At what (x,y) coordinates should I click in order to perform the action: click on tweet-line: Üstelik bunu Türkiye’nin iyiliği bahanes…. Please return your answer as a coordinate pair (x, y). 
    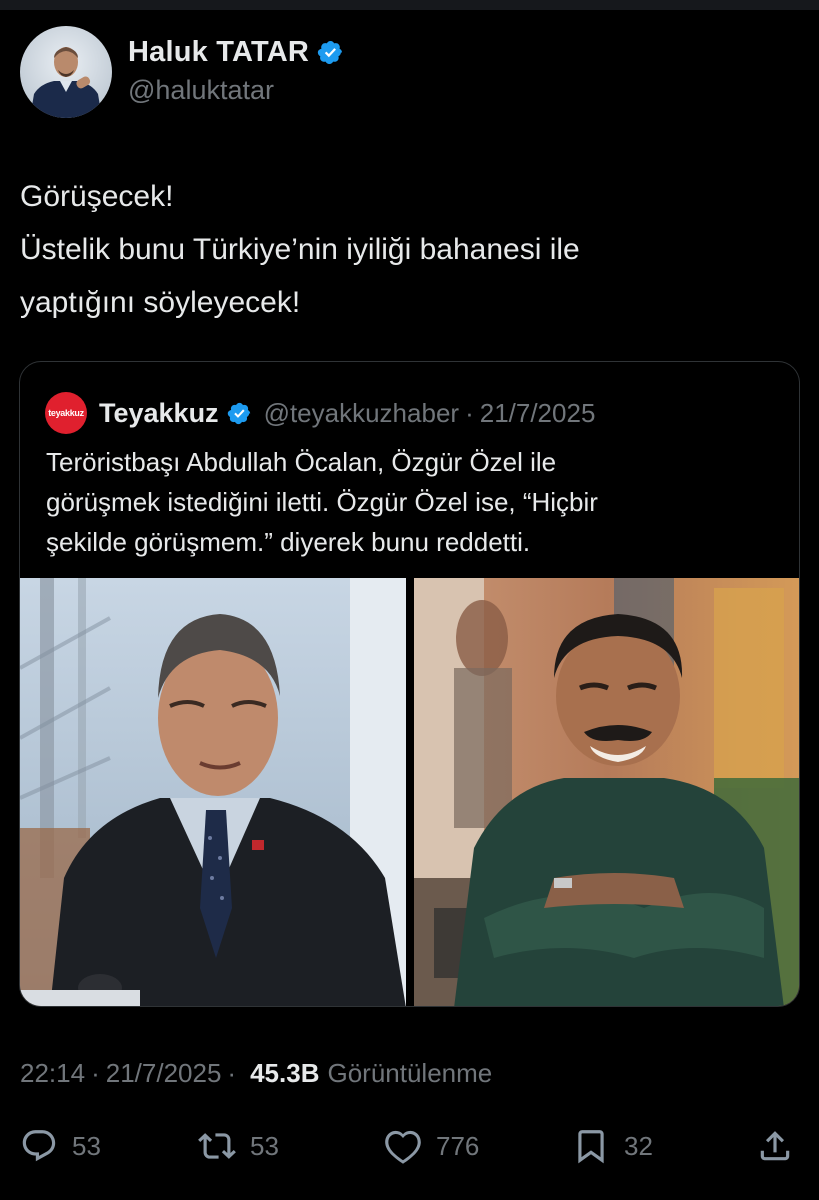
    Looking at the image, I should click on (300, 249).